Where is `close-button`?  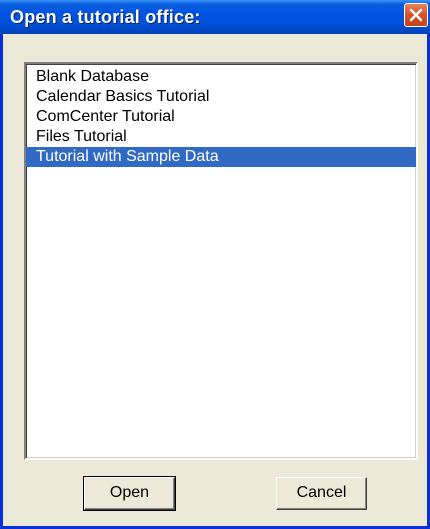 close-button is located at coordinates (416, 15).